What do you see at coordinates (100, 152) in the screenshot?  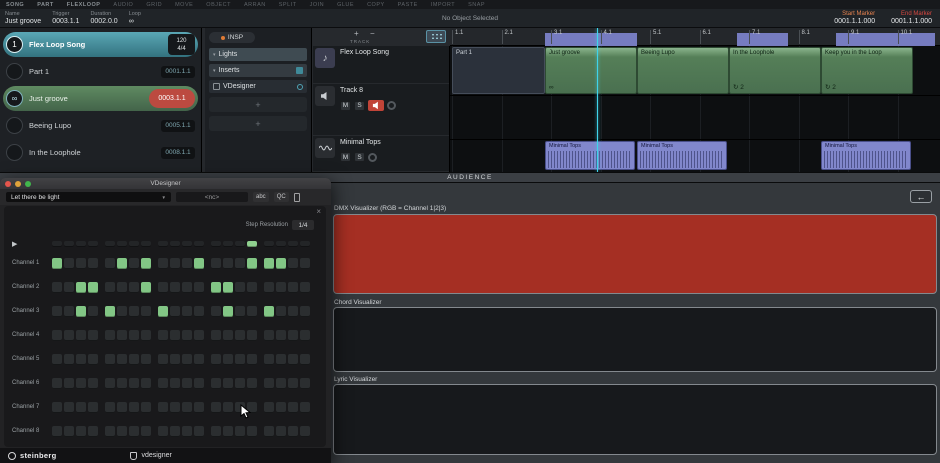 I see `song-item-in-the-loophole: In the Loophole 0008.1.1` at bounding box center [100, 152].